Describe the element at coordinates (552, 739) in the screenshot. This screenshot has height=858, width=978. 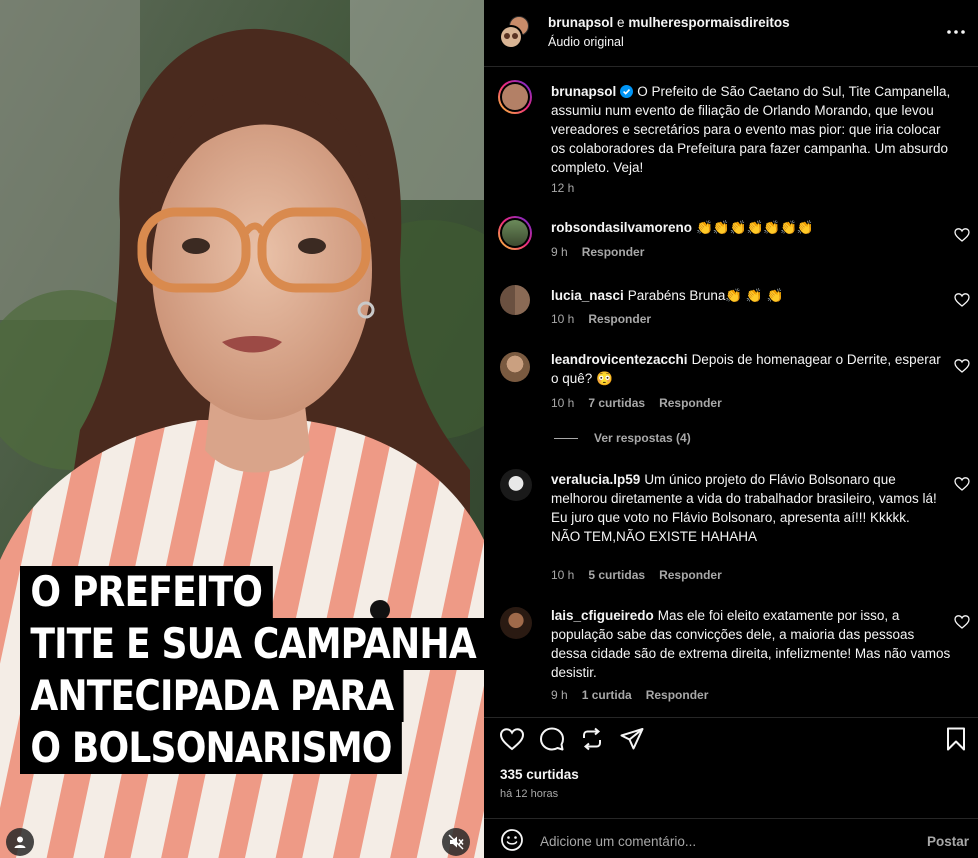
I see `comment-icon` at that location.